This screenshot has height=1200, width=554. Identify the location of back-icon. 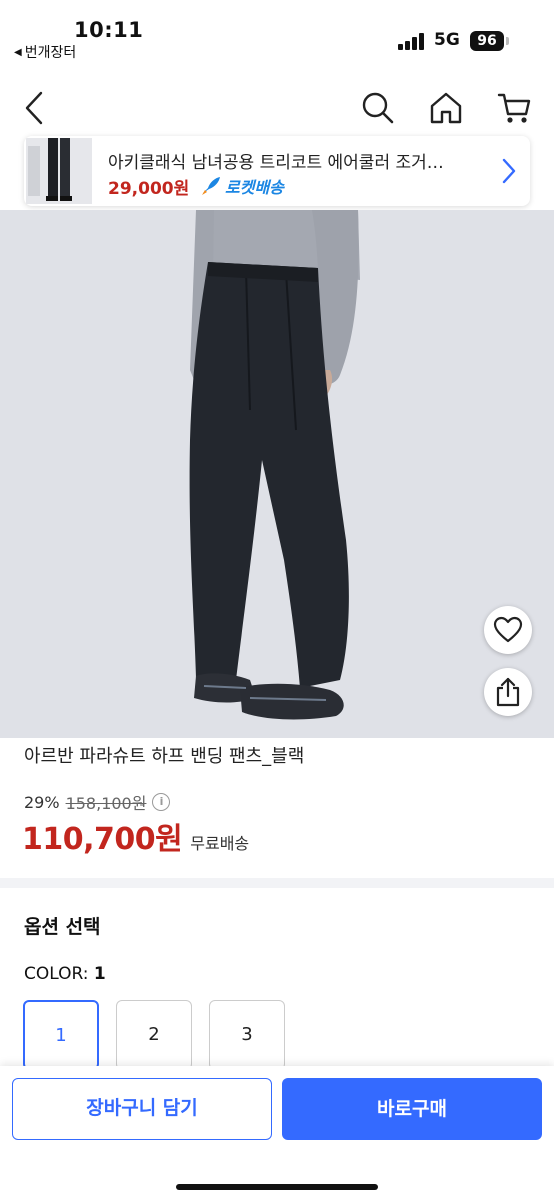
(34, 108).